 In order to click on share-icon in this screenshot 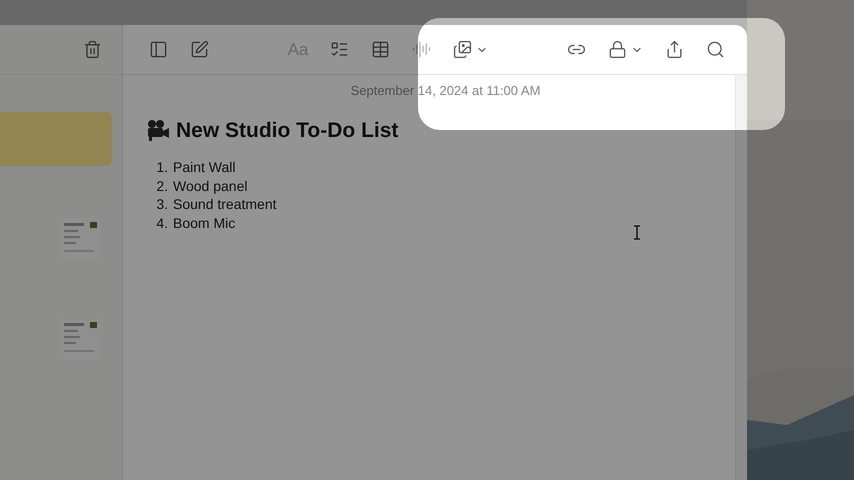, I will do `click(674, 49)`.